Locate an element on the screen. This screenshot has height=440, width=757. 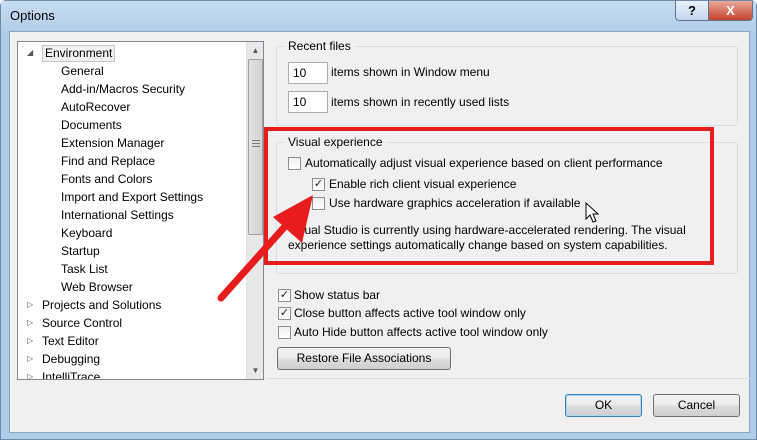
tree-item-label: Startup is located at coordinates (80, 251).